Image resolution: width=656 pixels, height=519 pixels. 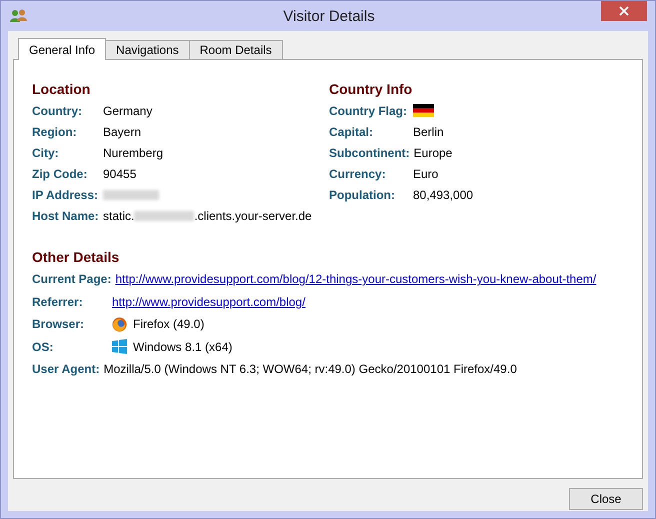 I want to click on people-icon, so click(x=19, y=16).